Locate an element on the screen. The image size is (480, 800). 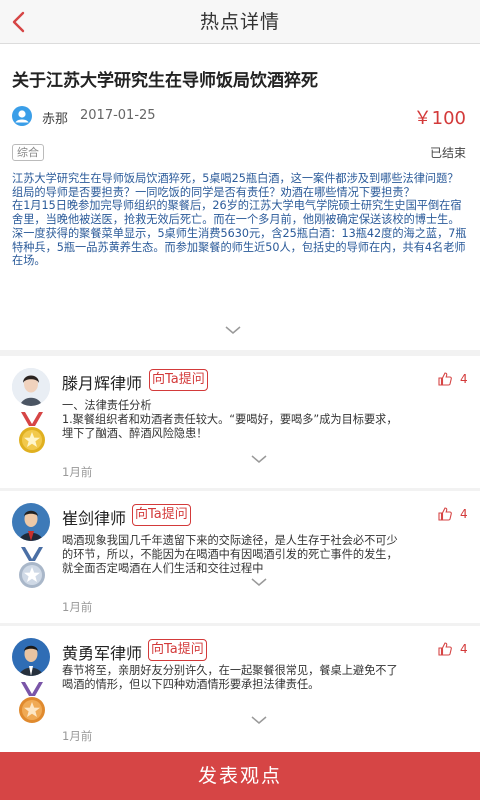
reward-price: ￥100 is located at coordinates (439, 118).